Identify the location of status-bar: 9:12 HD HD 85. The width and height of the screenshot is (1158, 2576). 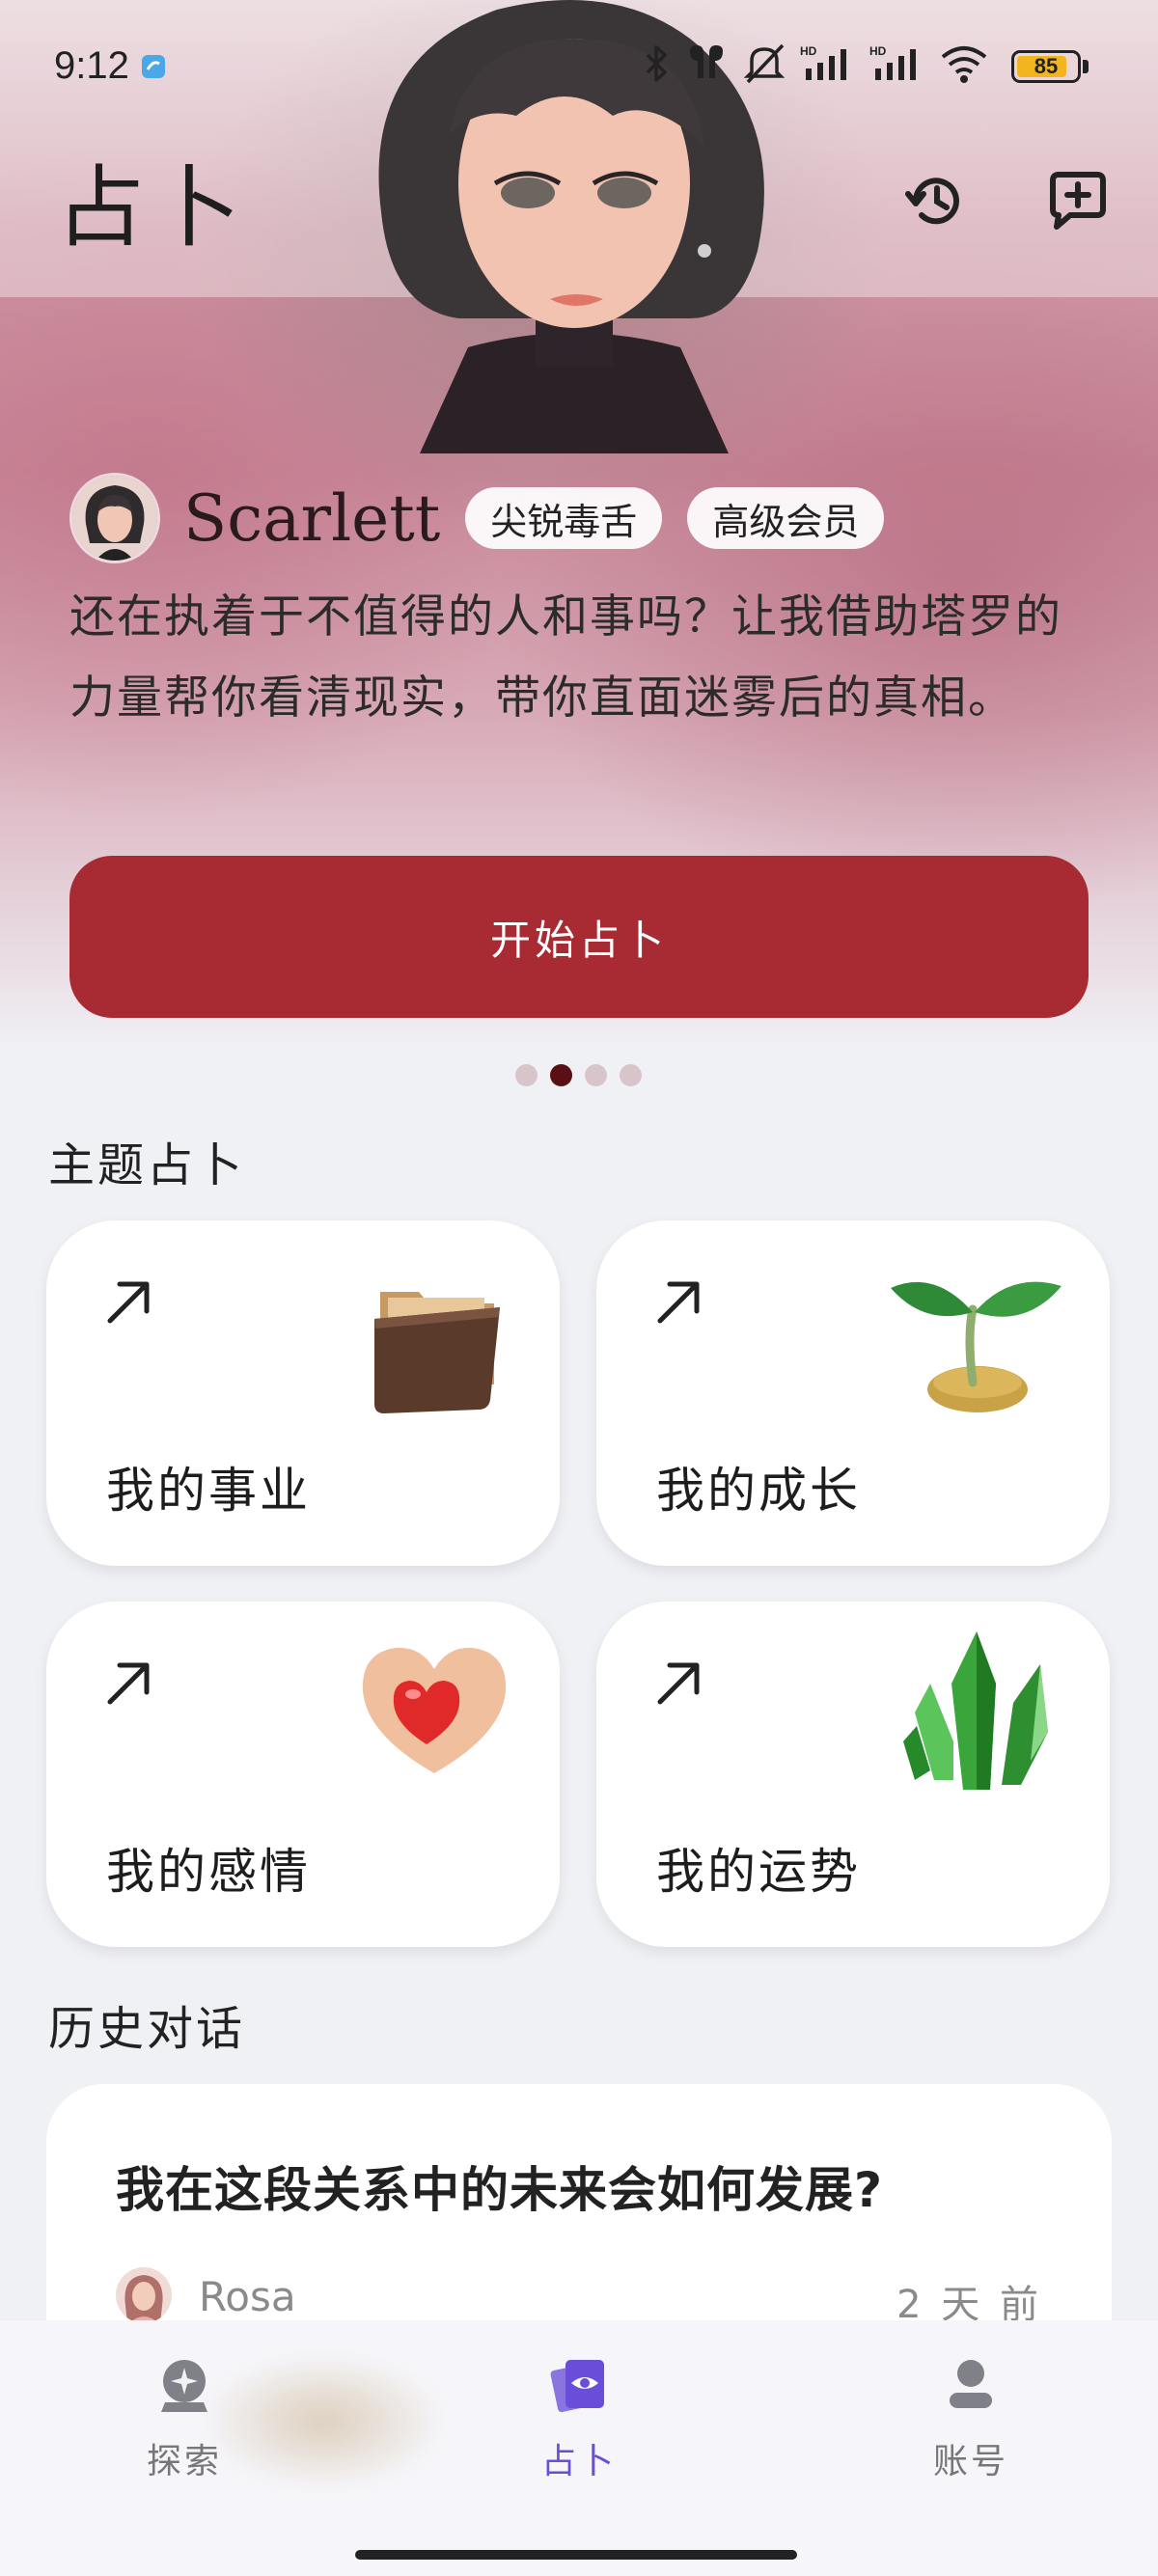
(579, 67).